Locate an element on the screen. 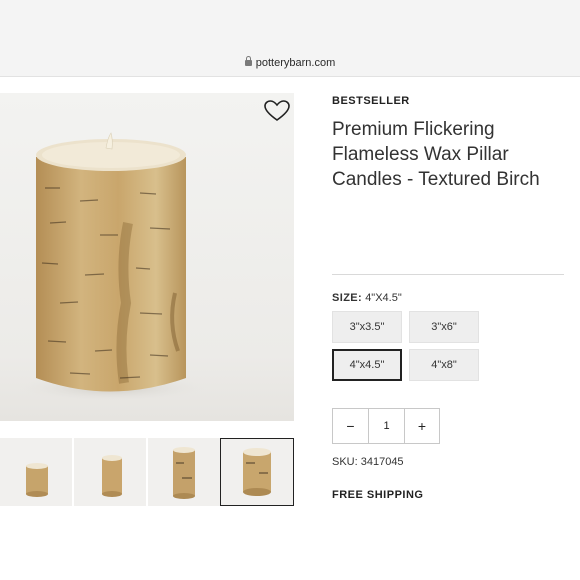  size-label: SIZE: 4"X4.5" is located at coordinates (367, 298).